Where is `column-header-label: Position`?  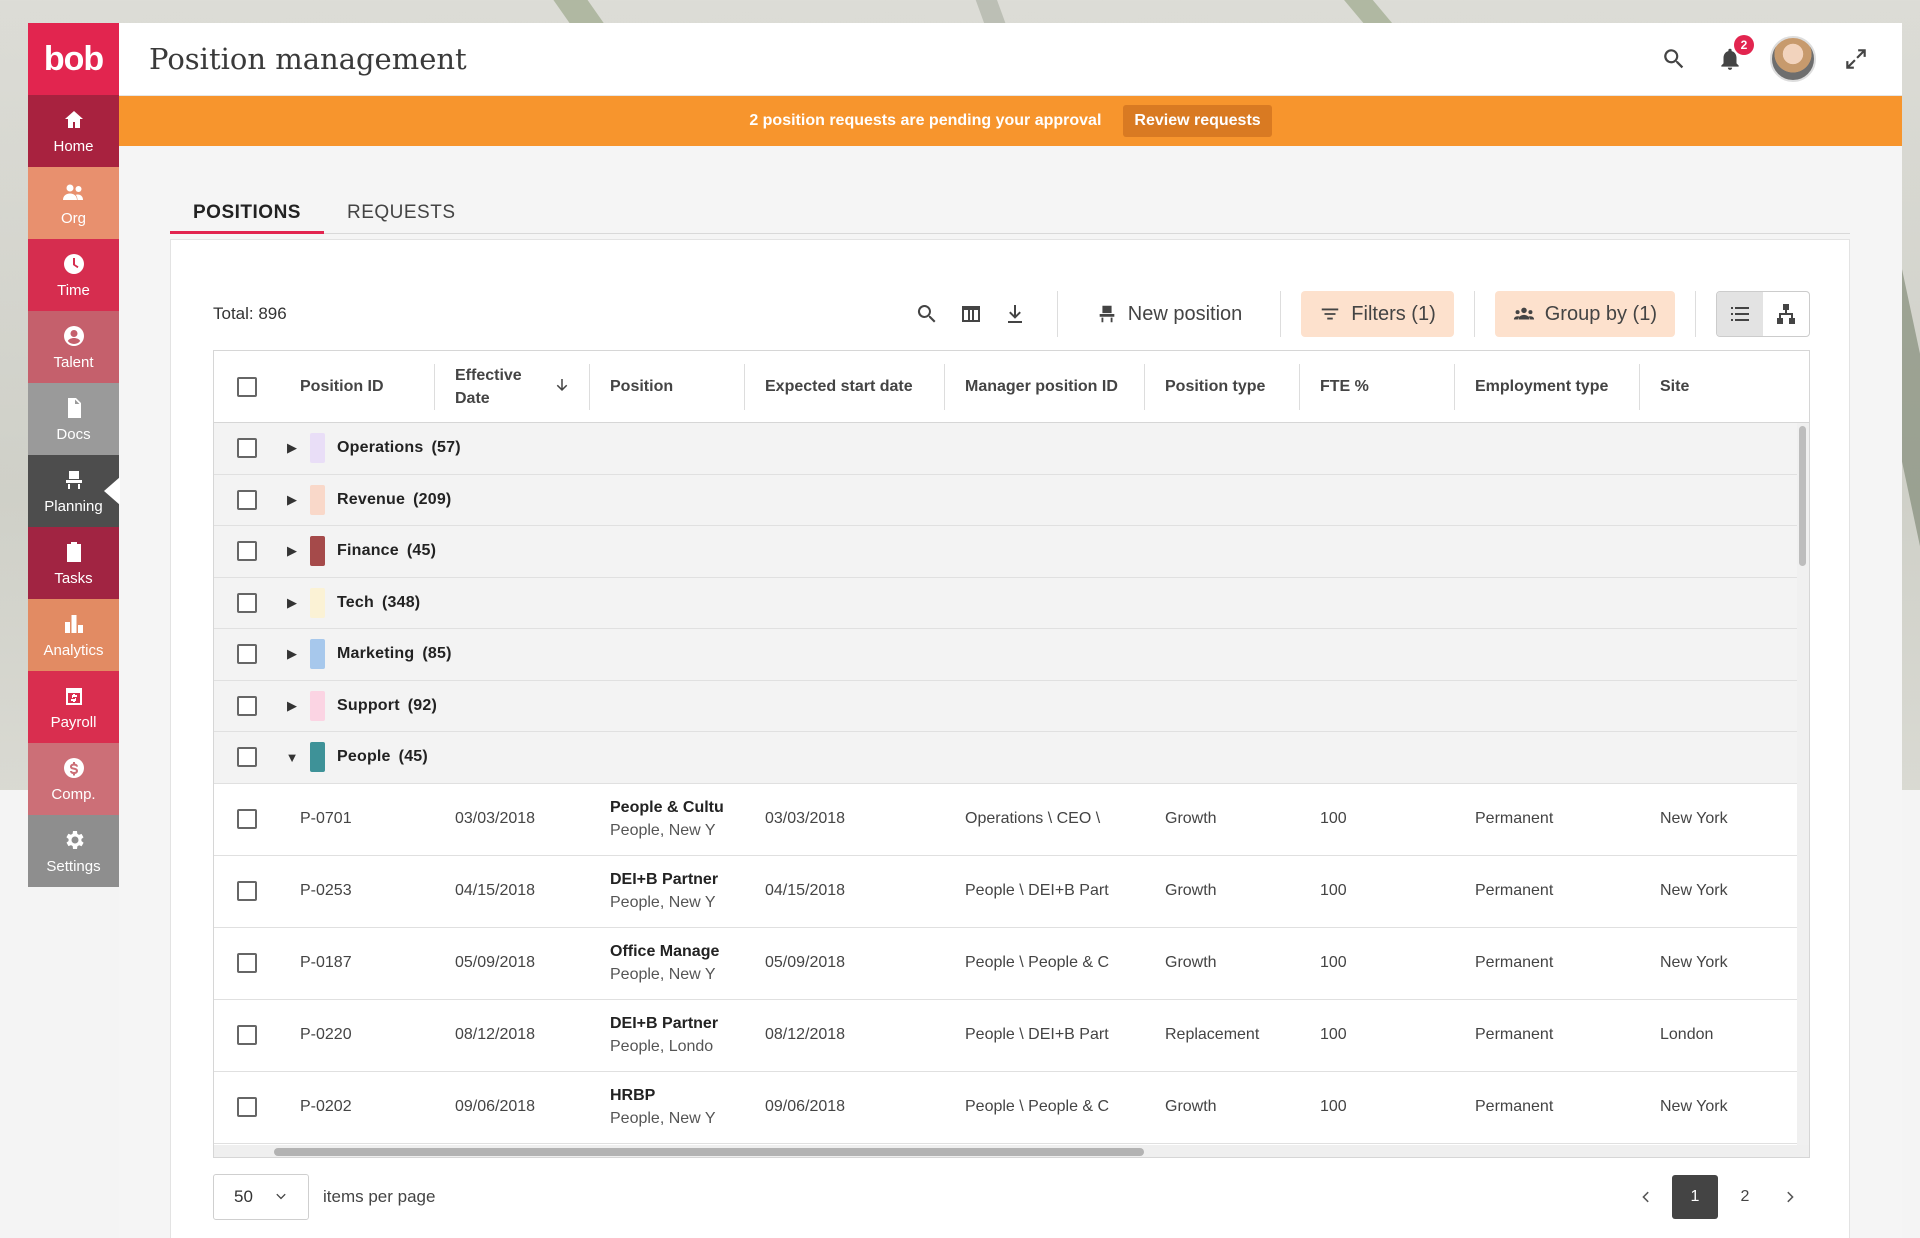 column-header-label: Position is located at coordinates (642, 386).